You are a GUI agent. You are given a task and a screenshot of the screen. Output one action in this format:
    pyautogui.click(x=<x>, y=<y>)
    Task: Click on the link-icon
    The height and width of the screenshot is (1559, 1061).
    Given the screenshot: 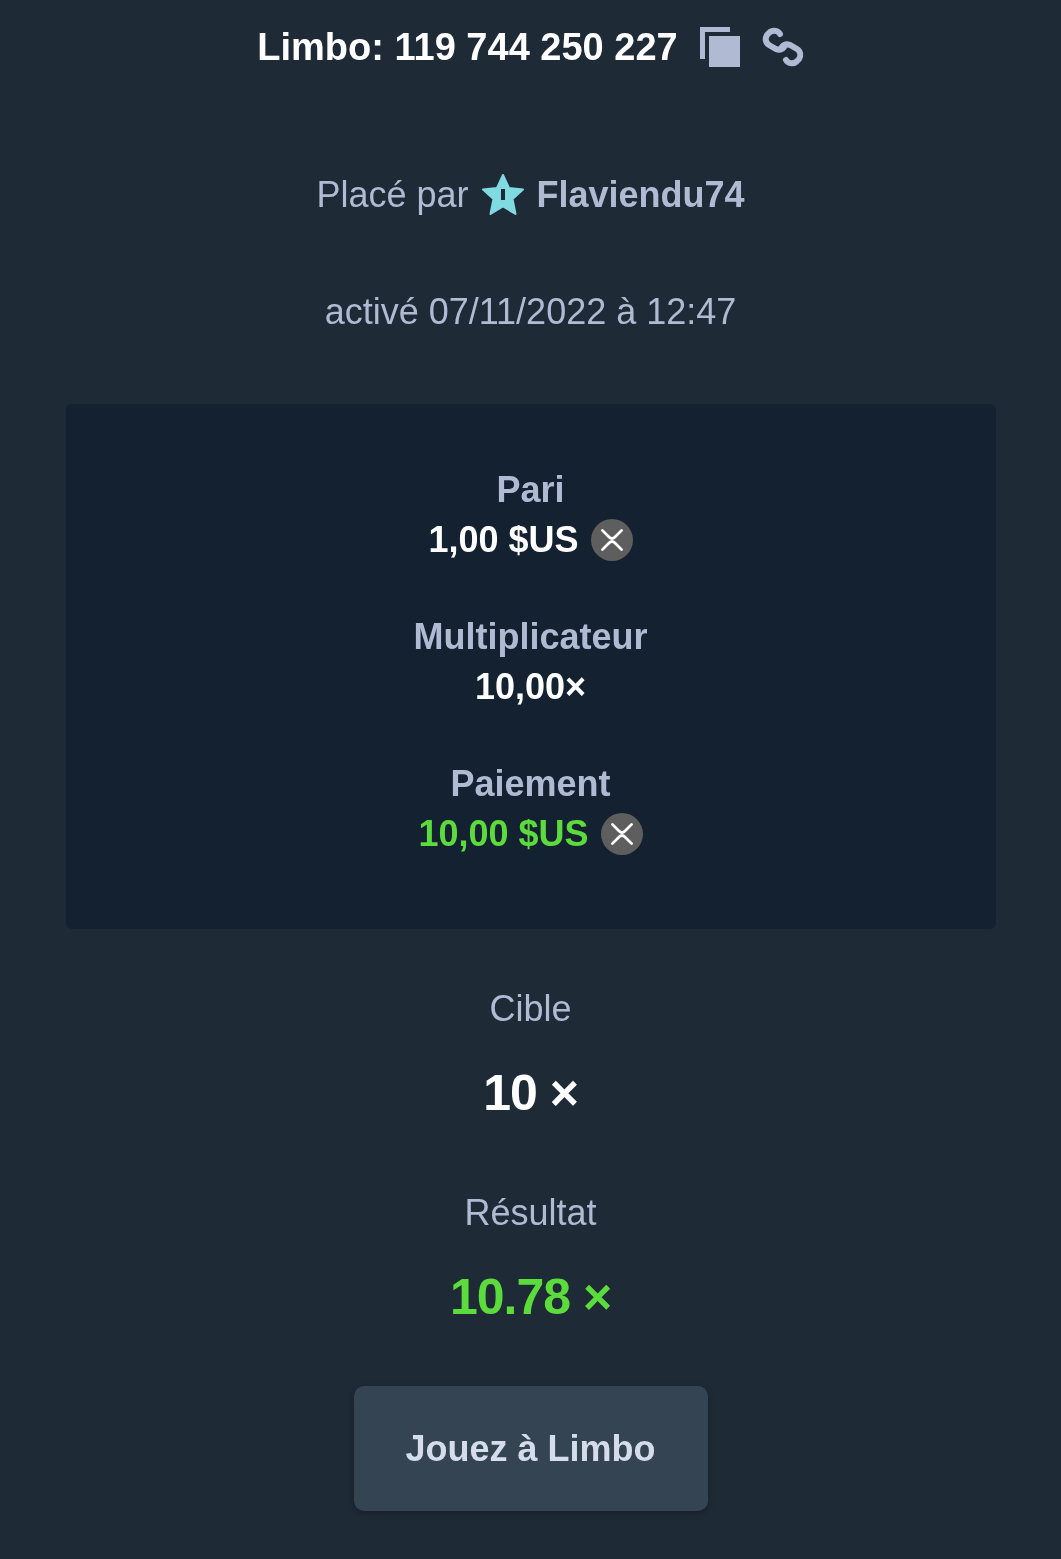 What is the action you would take?
    pyautogui.click(x=782, y=47)
    